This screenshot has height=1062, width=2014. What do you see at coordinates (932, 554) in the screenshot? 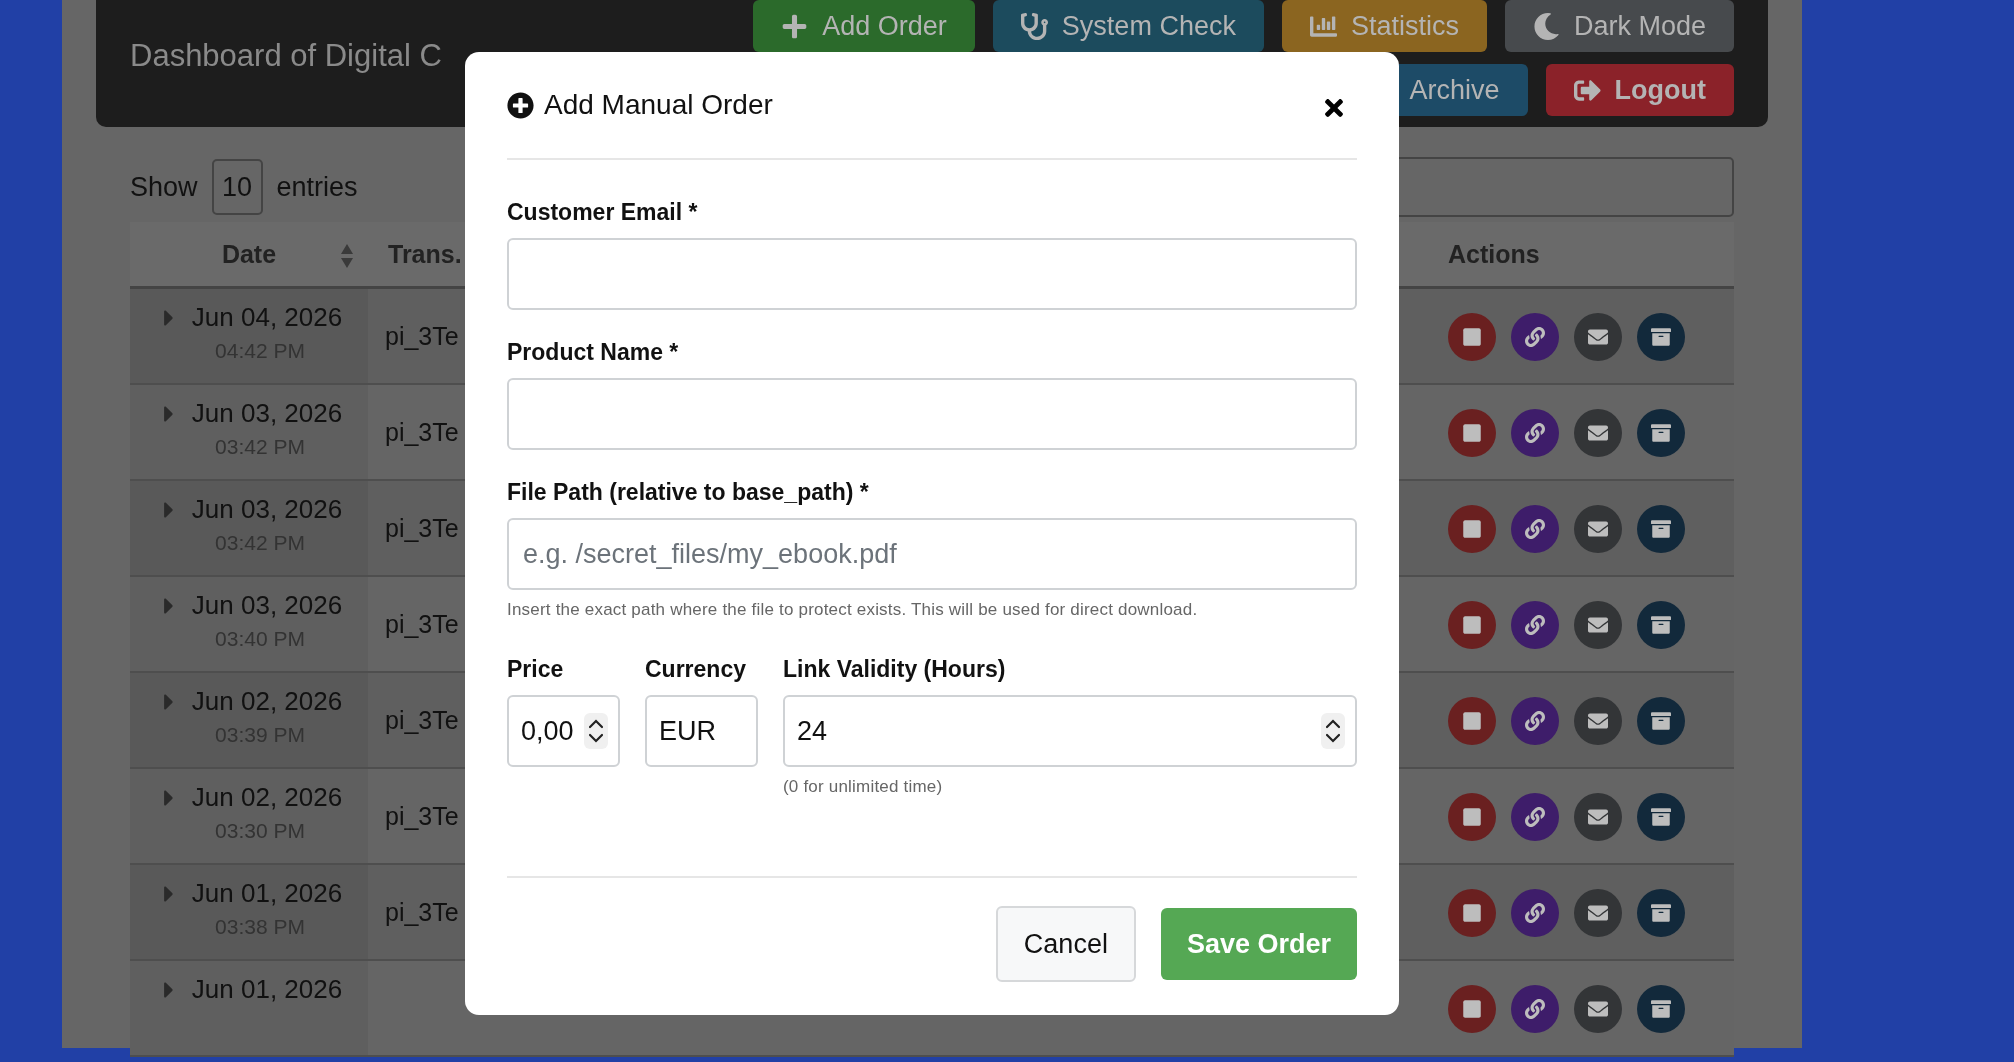
I see `input-field: e.g. /secret_files/my_ebook.pdf` at bounding box center [932, 554].